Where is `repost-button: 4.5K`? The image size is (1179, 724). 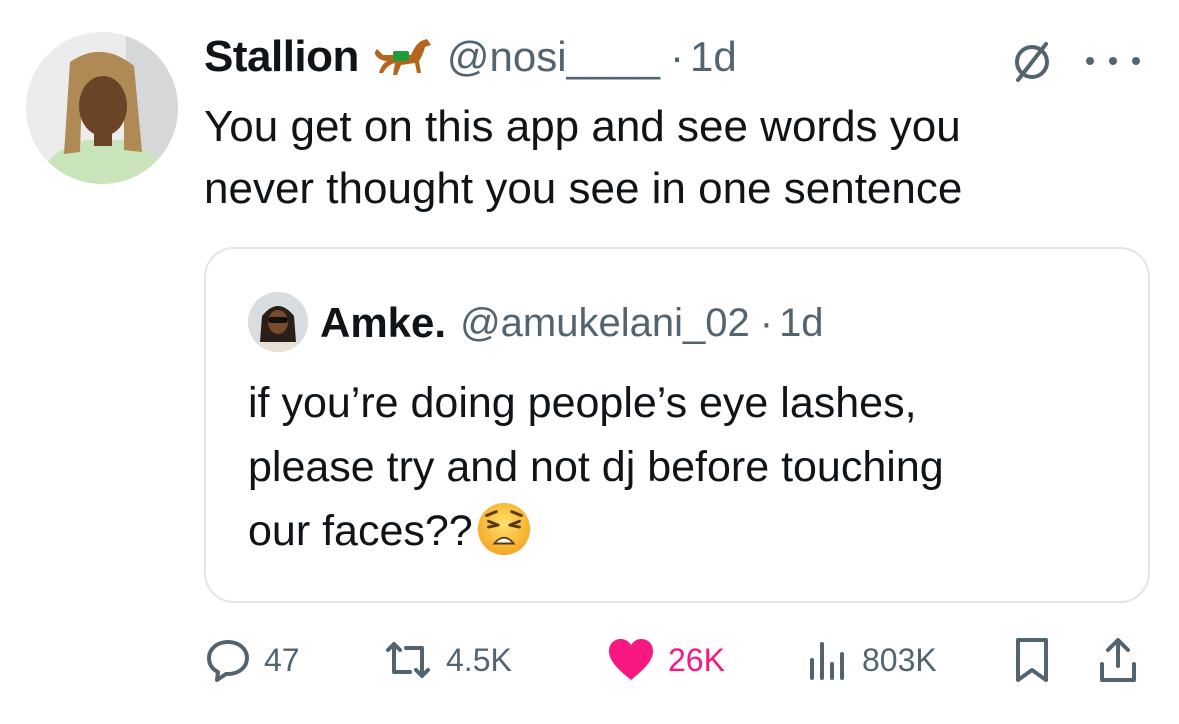
repost-button: 4.5K is located at coordinates (447, 660).